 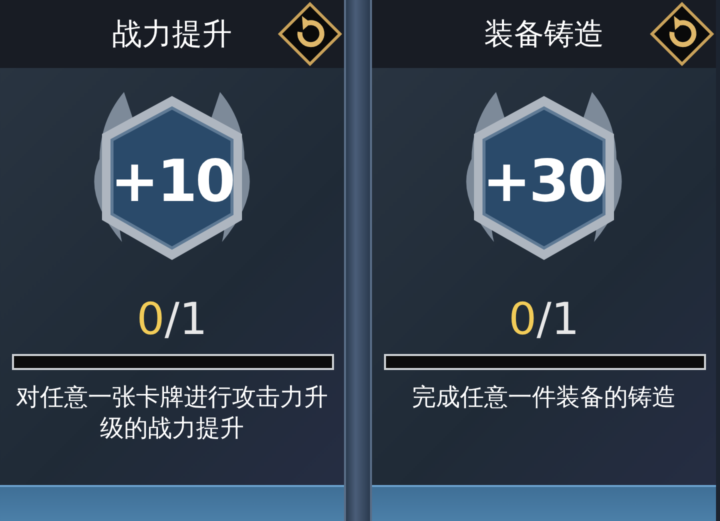 What do you see at coordinates (172, 181) in the screenshot?
I see `reward-value: +10` at bounding box center [172, 181].